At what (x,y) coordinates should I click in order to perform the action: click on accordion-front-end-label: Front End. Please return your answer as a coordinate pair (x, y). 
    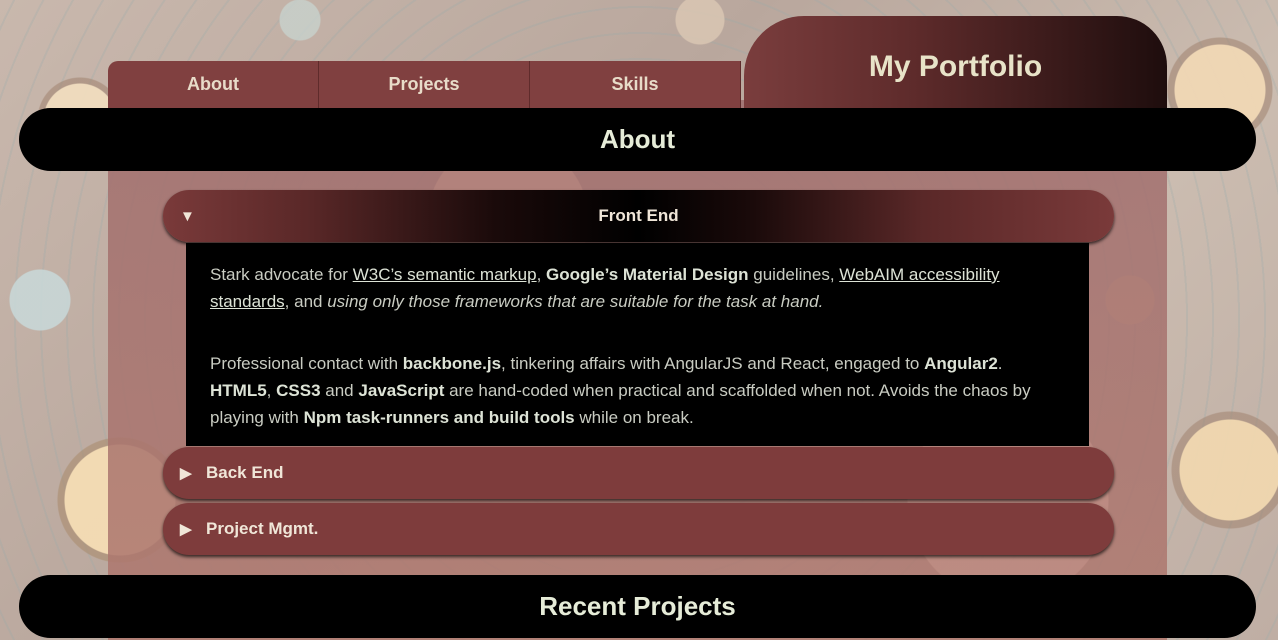
    Looking at the image, I should click on (638, 215).